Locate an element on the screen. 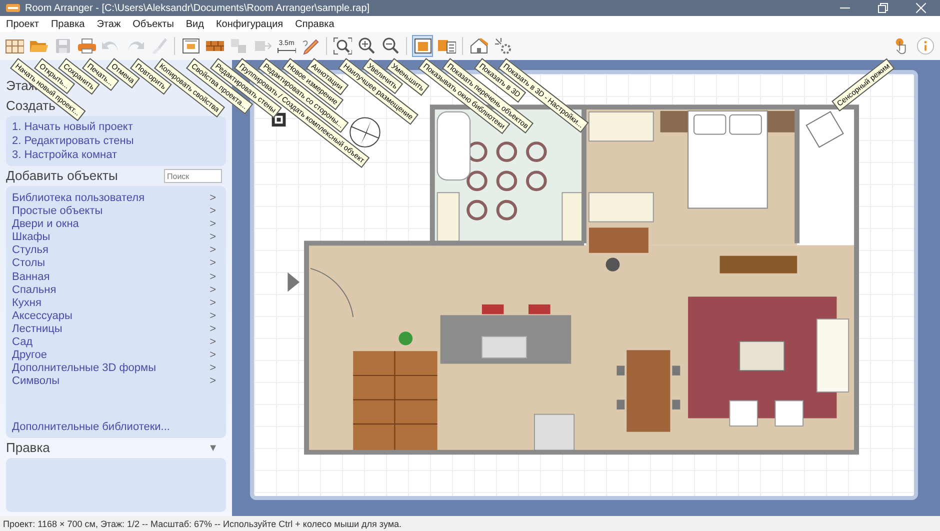 The height and width of the screenshot is (531, 940). zoom-fit-icon is located at coordinates (342, 46).